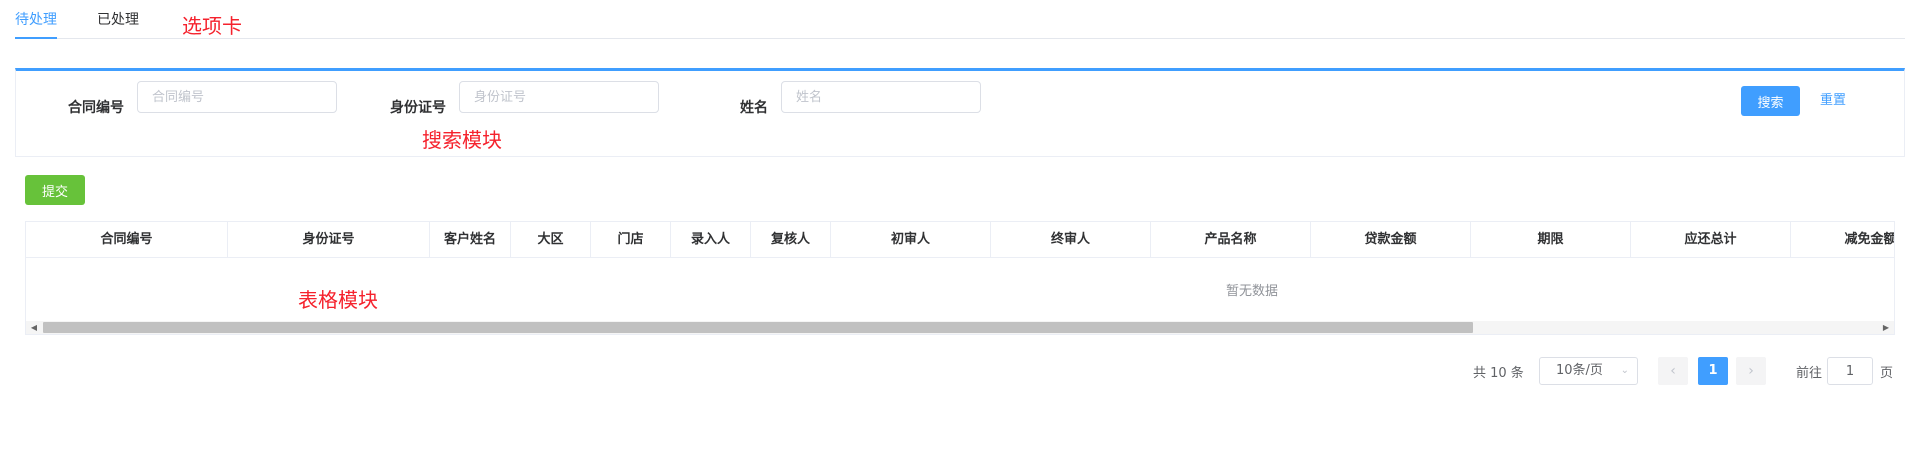 The image size is (1913, 455). Describe the element at coordinates (551, 239) in the screenshot. I see `column-header: 大区` at that location.